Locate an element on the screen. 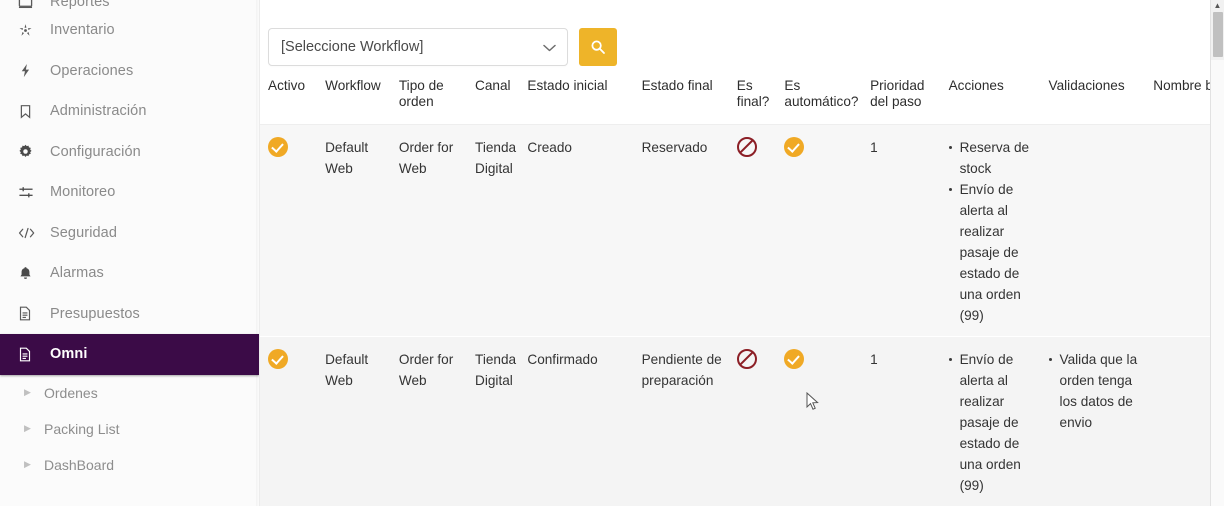 The width and height of the screenshot is (1224, 506). col-header-es-automatico: Es automático? is located at coordinates (819, 96).